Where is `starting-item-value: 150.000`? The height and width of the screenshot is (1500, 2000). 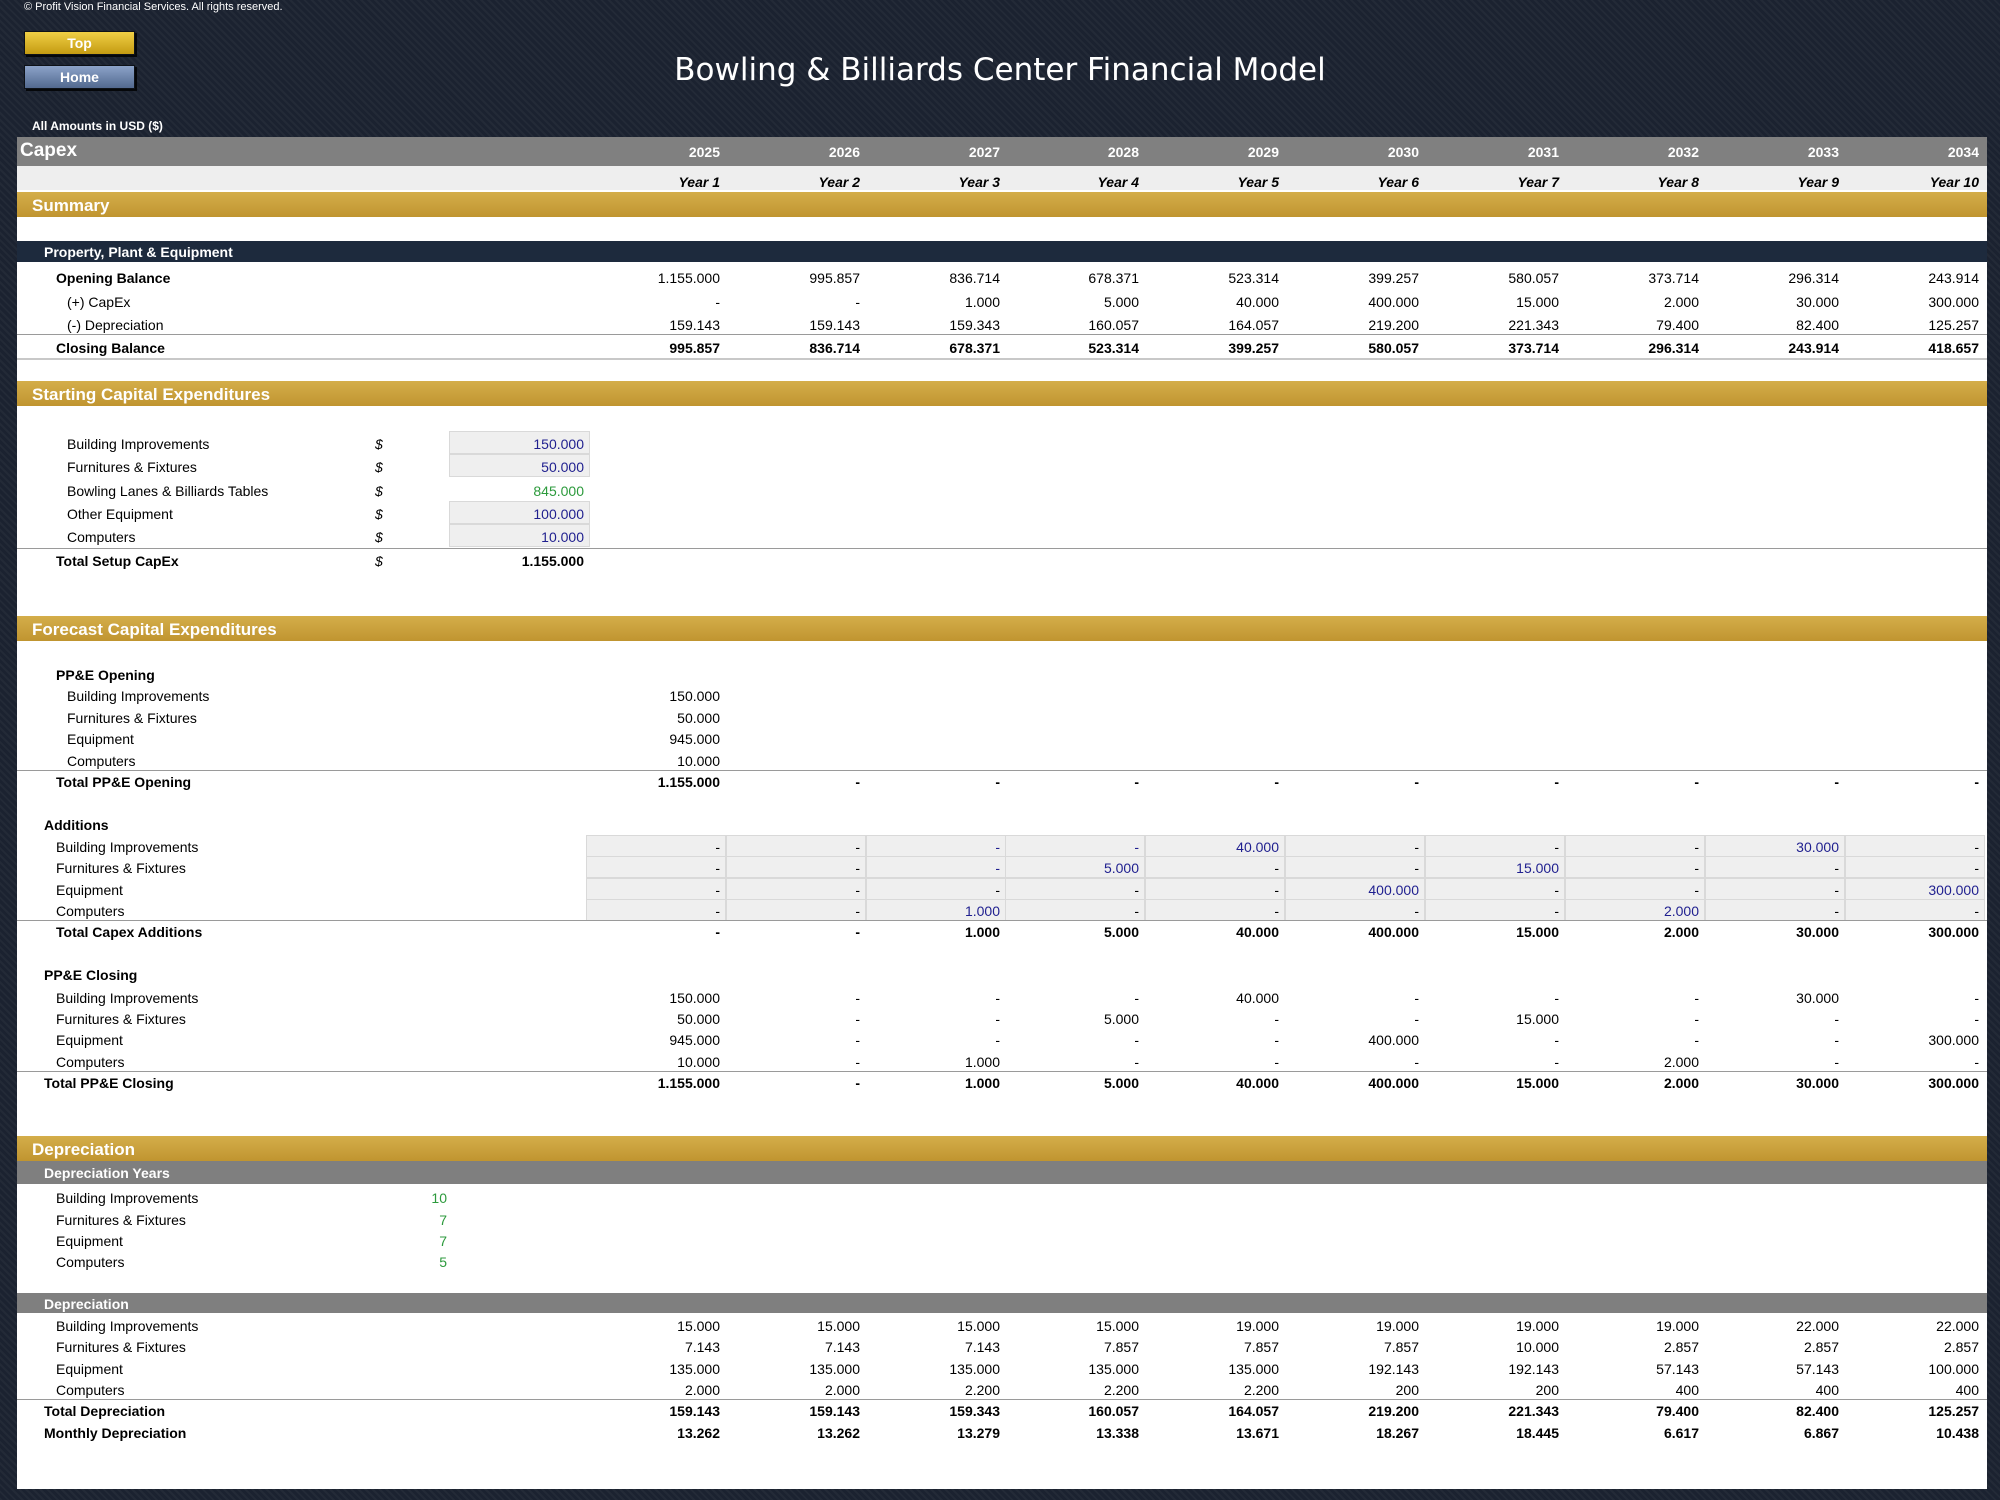
starting-item-value: 150.000 is located at coordinates (516, 444).